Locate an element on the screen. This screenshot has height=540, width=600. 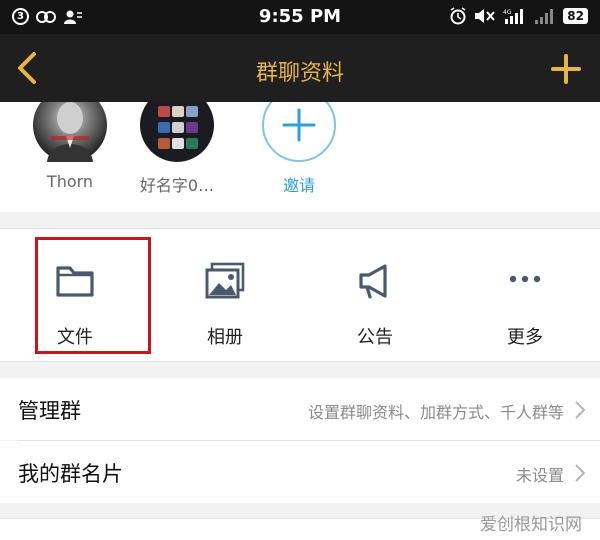
nav-bar: 群聊资料 is located at coordinates (300, 68).